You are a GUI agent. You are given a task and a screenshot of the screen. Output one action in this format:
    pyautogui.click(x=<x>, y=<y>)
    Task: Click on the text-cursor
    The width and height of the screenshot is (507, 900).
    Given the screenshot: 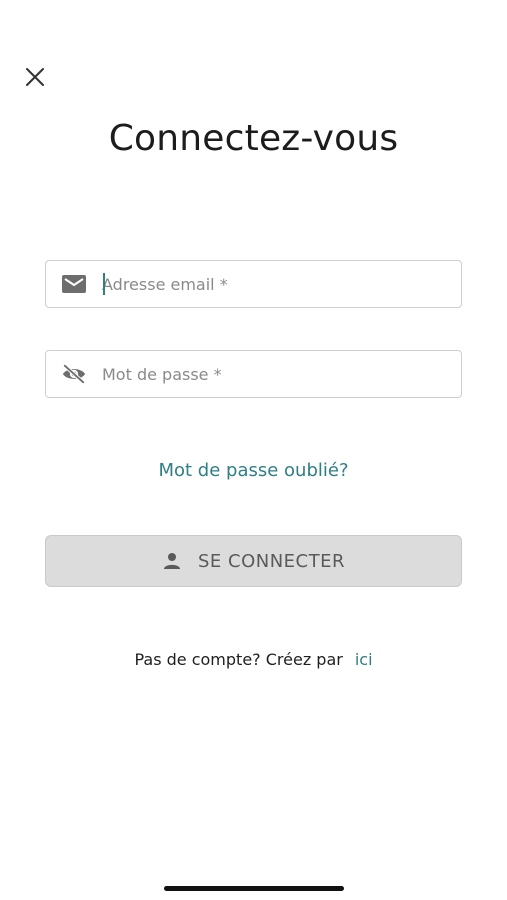 What is the action you would take?
    pyautogui.click(x=104, y=284)
    